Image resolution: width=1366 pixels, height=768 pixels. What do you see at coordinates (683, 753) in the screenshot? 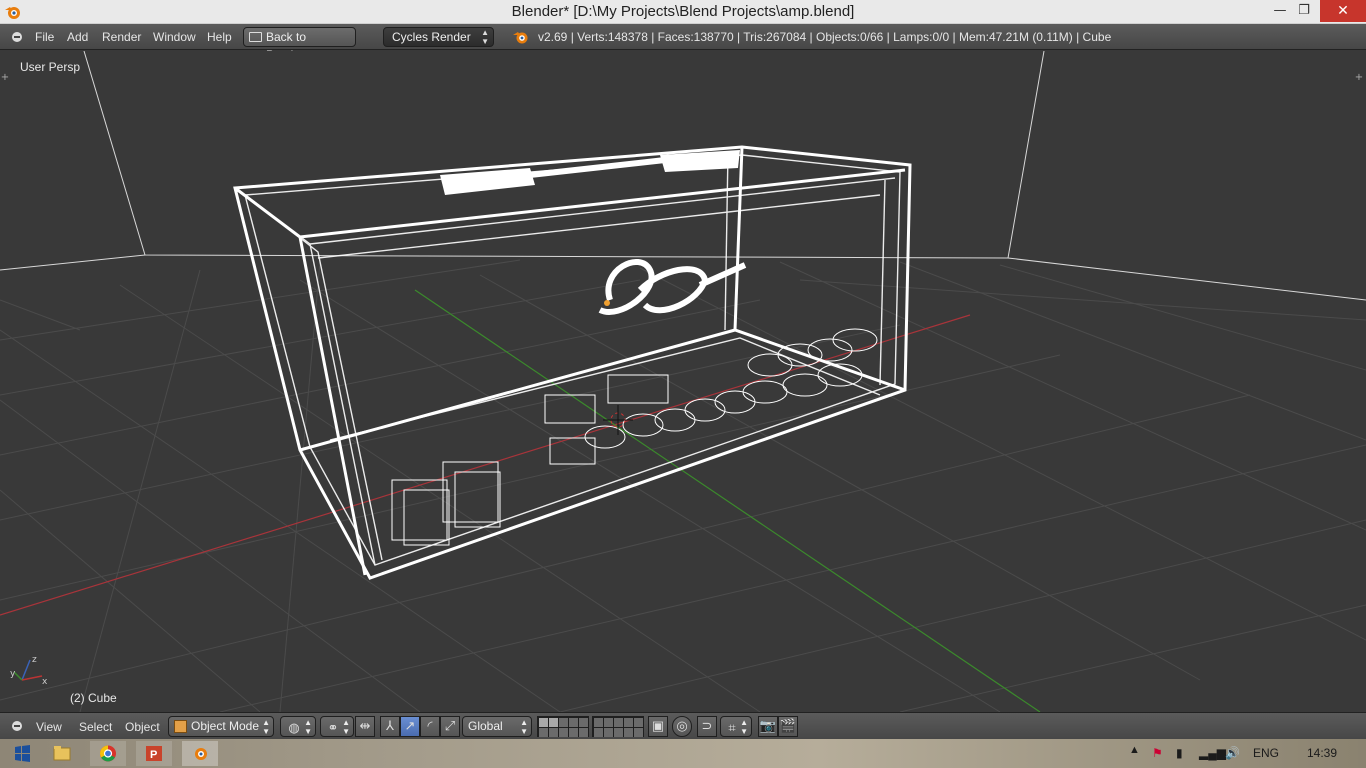
I see `windows-taskbar: P ▲ ⚑ ▮ ▂▄▆ 🔊 ENG 14:39` at bounding box center [683, 753].